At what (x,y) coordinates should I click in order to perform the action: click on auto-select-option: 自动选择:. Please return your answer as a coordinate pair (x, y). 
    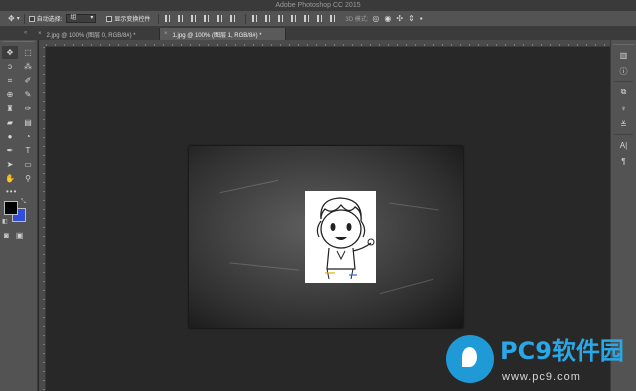
    Looking at the image, I should click on (45, 18).